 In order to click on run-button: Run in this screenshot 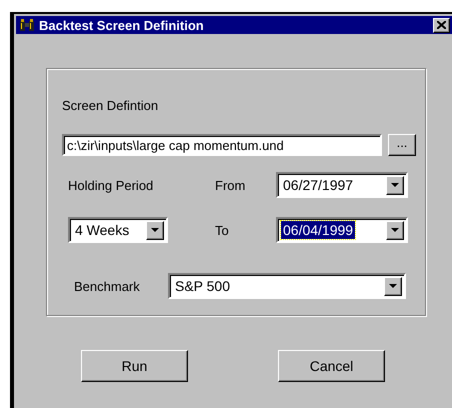, I will do `click(134, 366)`.